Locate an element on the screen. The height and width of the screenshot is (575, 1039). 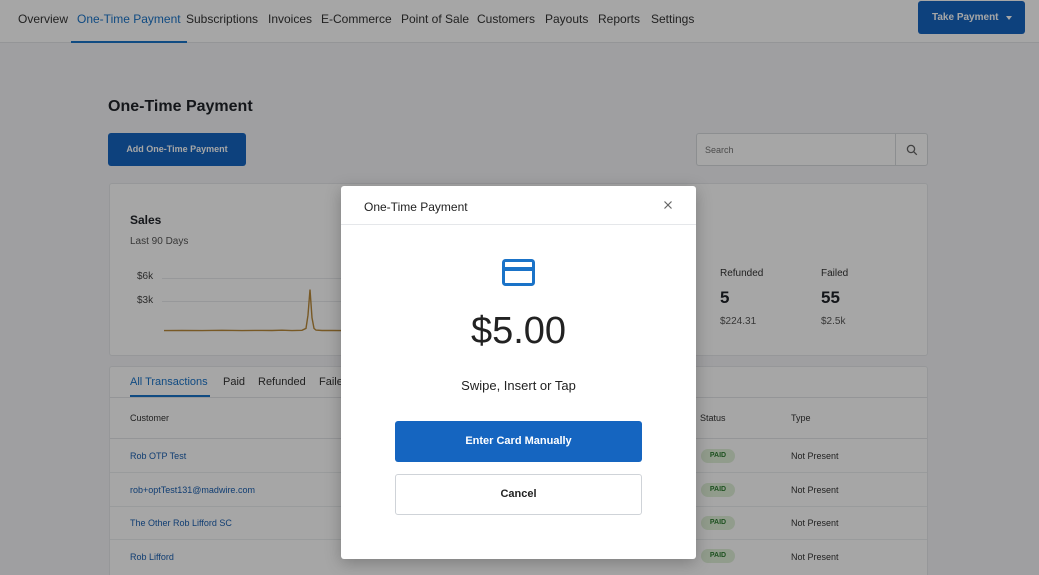
modal-title: One-Time Payment is located at coordinates (416, 207).